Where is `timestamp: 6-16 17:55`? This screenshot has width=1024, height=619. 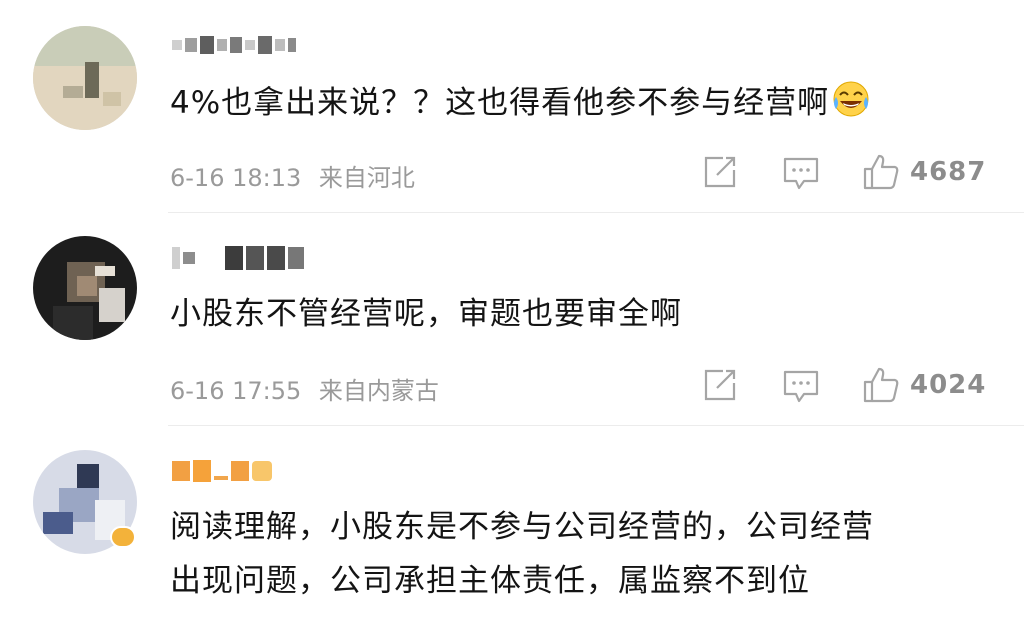
timestamp: 6-16 17:55 is located at coordinates (236, 391).